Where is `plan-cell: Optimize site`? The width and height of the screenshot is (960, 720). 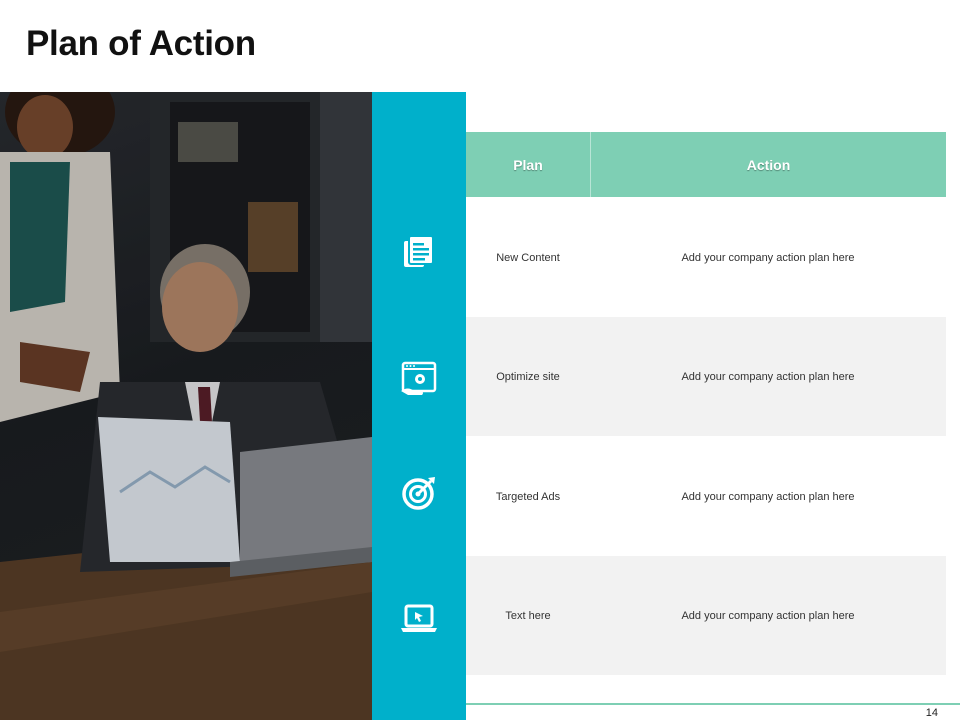 plan-cell: Optimize site is located at coordinates (528, 376).